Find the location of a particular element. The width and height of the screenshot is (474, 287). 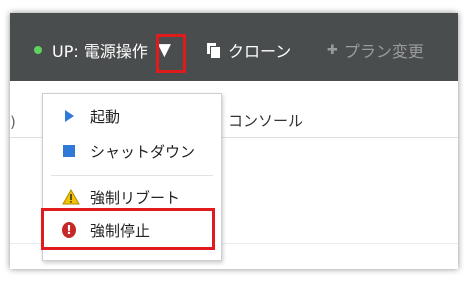

play-icon is located at coordinates (69, 116).